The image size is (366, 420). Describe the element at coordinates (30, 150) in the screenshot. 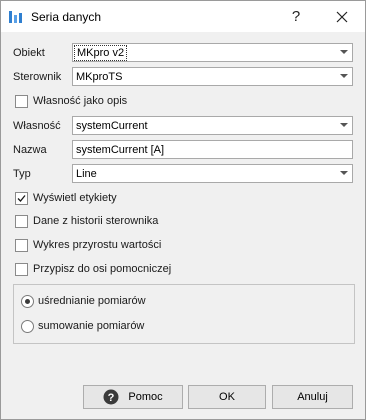

I see `nazwa-label: Nazwa` at that location.